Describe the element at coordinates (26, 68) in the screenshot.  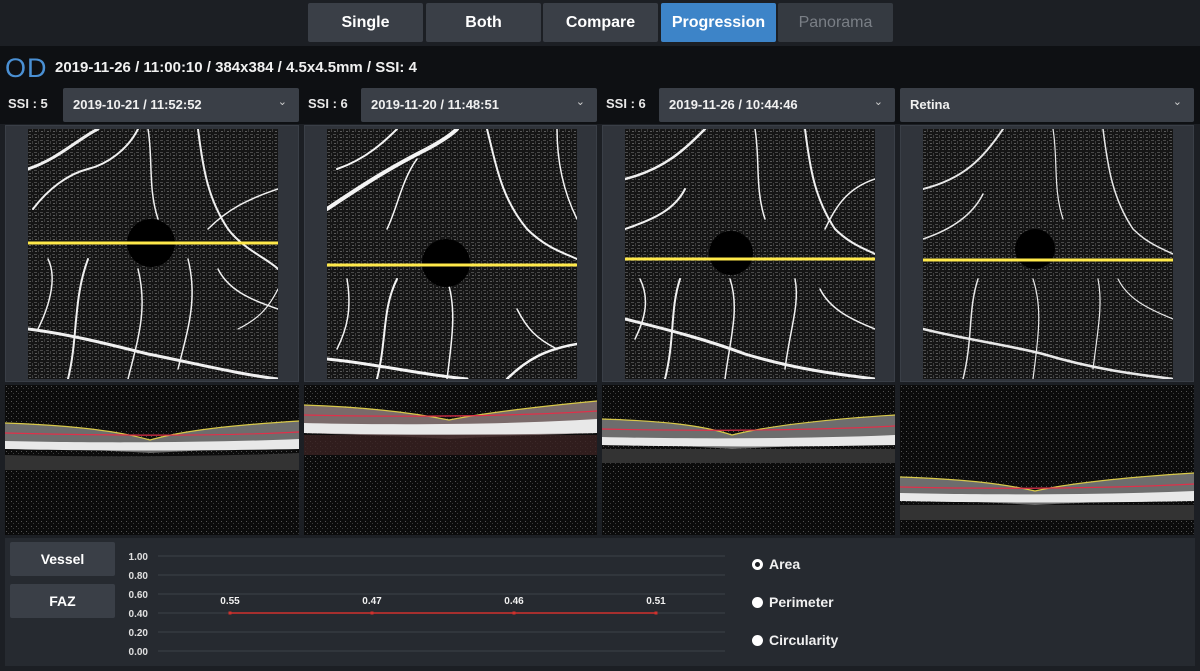
I see `eye-label: OD` at that location.